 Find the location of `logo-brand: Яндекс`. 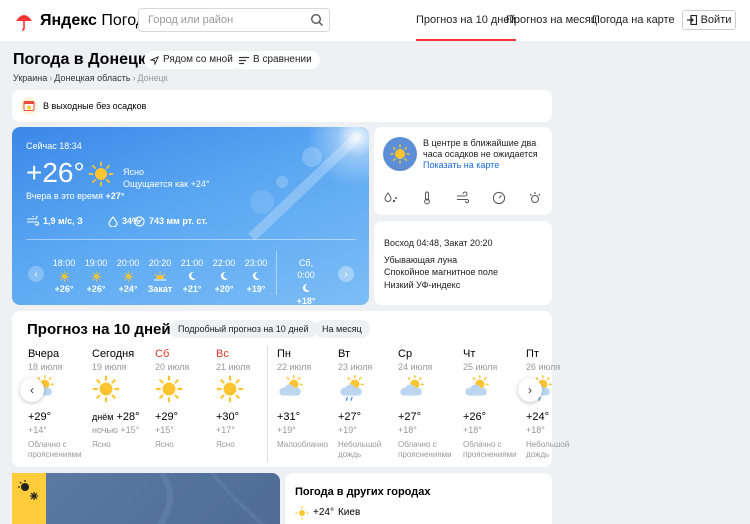

logo-brand: Яндекс is located at coordinates (68, 20).